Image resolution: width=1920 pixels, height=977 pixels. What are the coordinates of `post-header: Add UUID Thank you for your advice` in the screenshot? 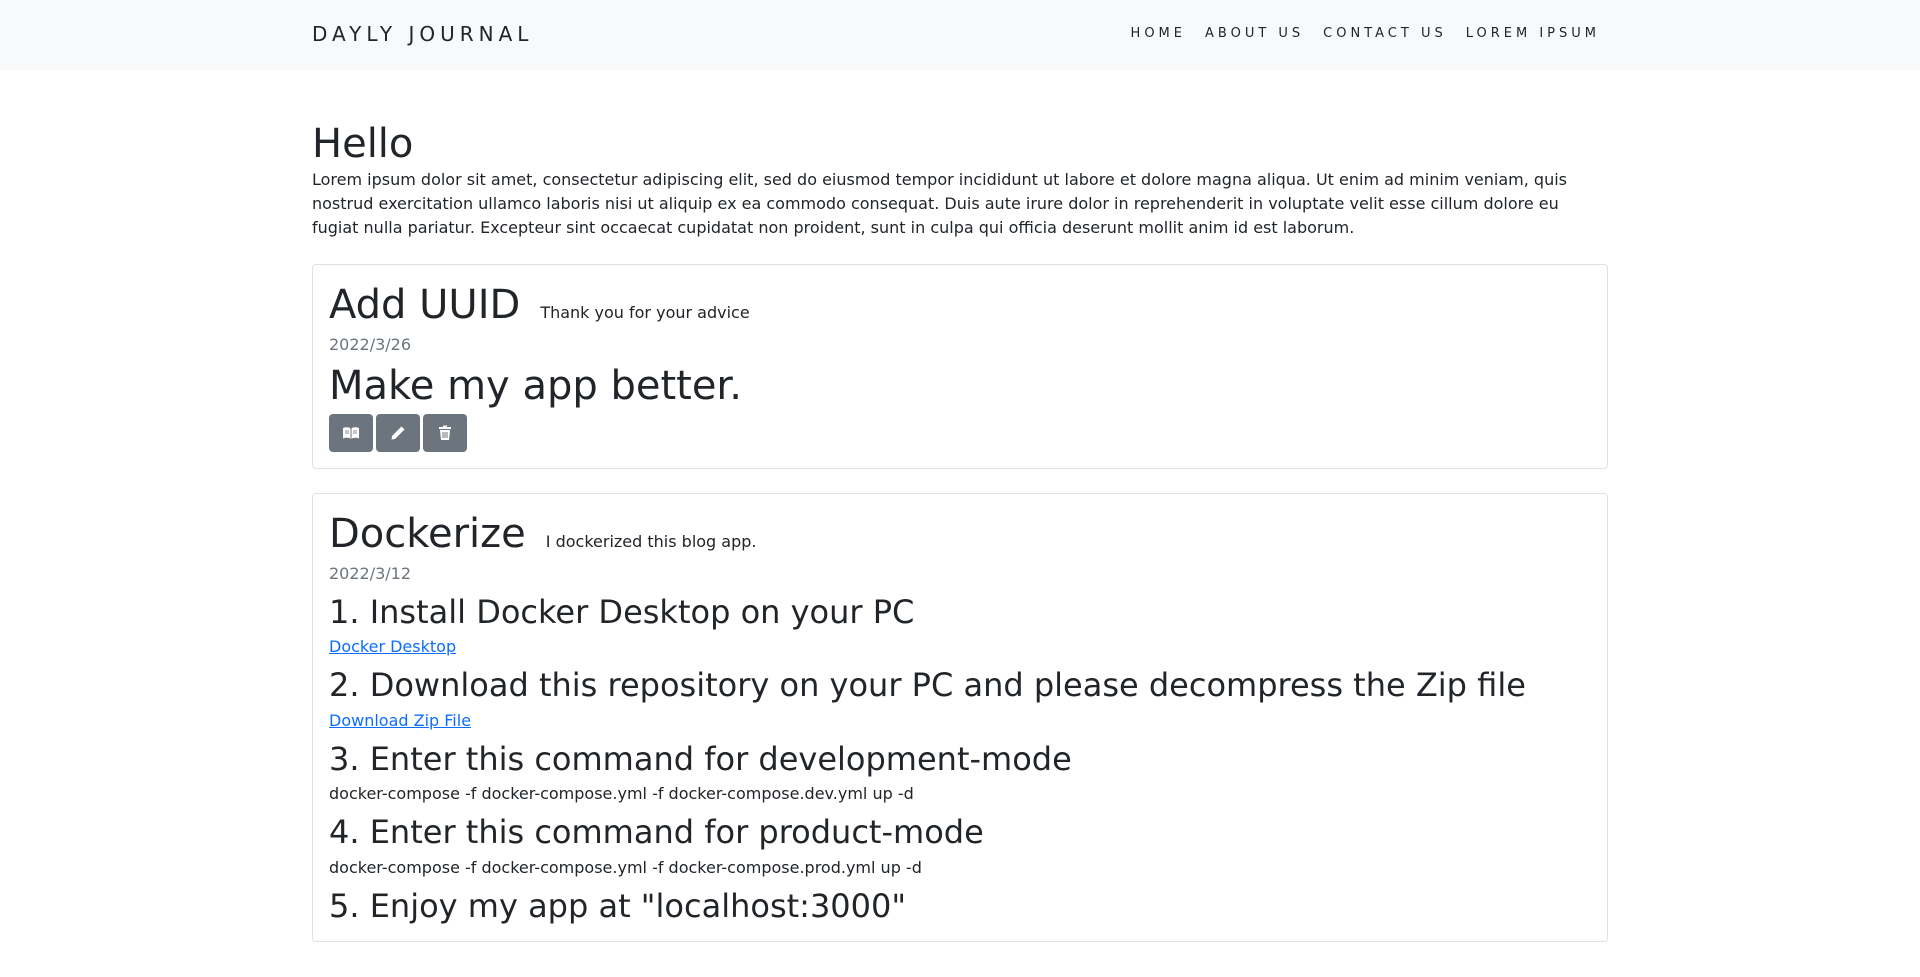 It's located at (960, 305).